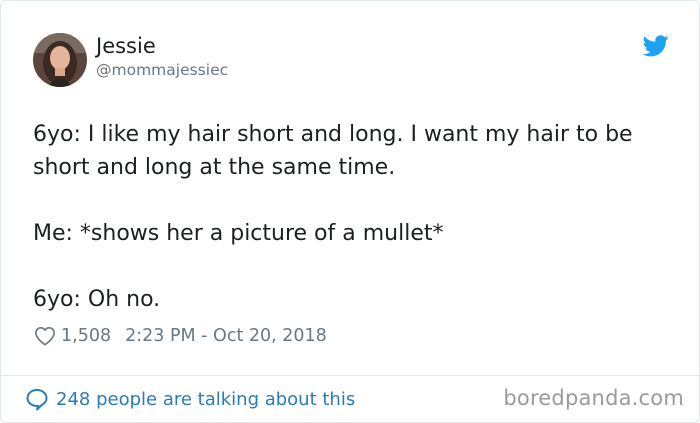 The width and height of the screenshot is (700, 423). Describe the element at coordinates (45, 336) in the screenshot. I see `heart-icon` at that location.